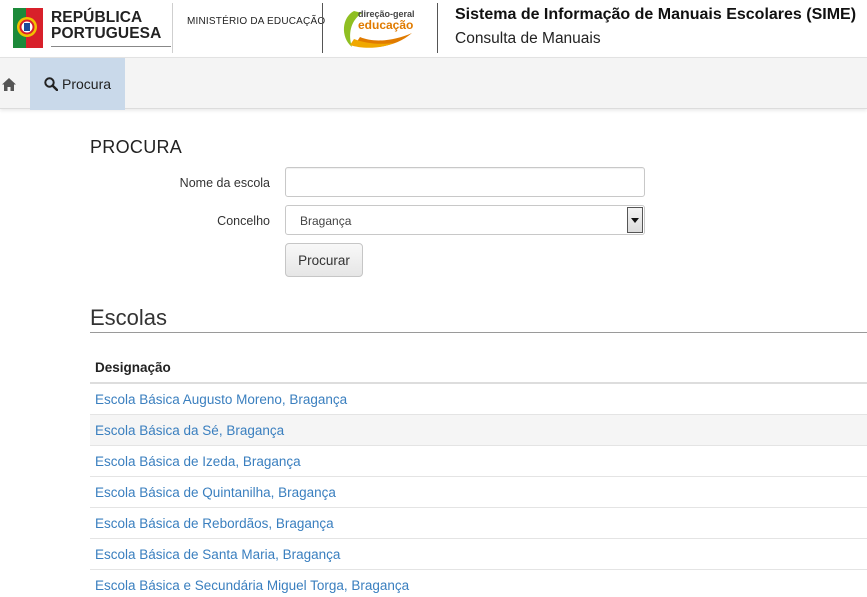 Image resolution: width=867 pixels, height=597 pixels. Describe the element at coordinates (478, 399) in the screenshot. I see `table-row: Escola Básica Augusto Moreno, Bragança` at that location.